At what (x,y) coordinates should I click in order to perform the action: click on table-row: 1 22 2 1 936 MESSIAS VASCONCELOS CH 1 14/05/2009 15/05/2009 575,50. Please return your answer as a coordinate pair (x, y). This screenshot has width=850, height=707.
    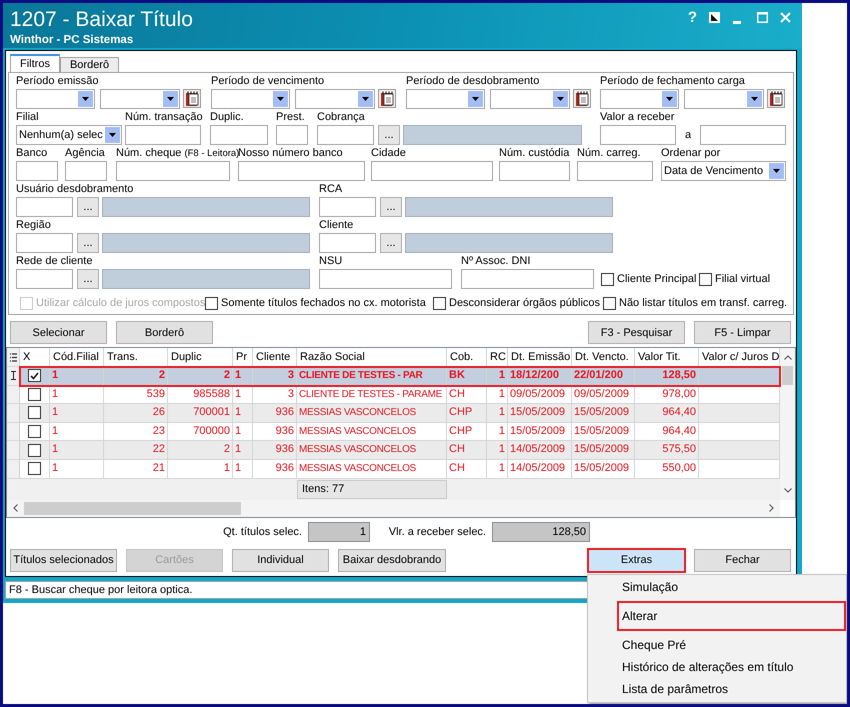
    Looking at the image, I should click on (400, 450).